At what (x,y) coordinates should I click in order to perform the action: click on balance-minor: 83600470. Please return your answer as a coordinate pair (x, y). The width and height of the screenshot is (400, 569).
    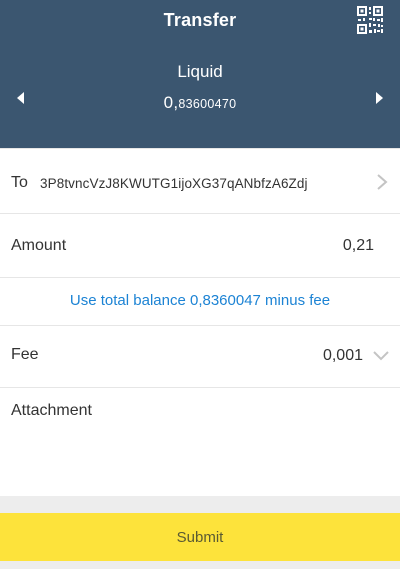
    Looking at the image, I should click on (207, 104).